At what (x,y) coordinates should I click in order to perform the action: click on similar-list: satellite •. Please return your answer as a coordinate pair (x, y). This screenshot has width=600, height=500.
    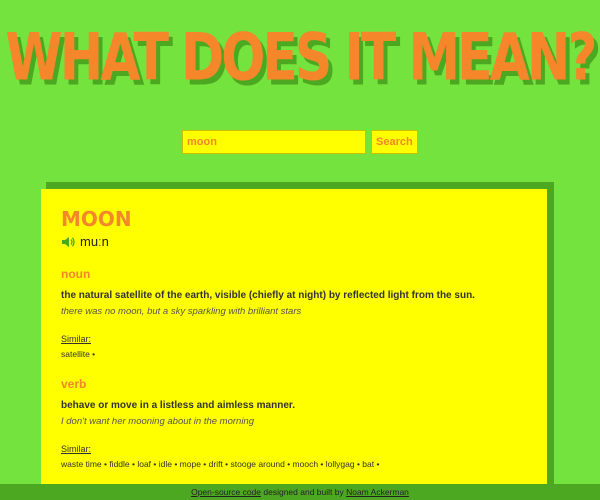
    Looking at the image, I should click on (78, 354).